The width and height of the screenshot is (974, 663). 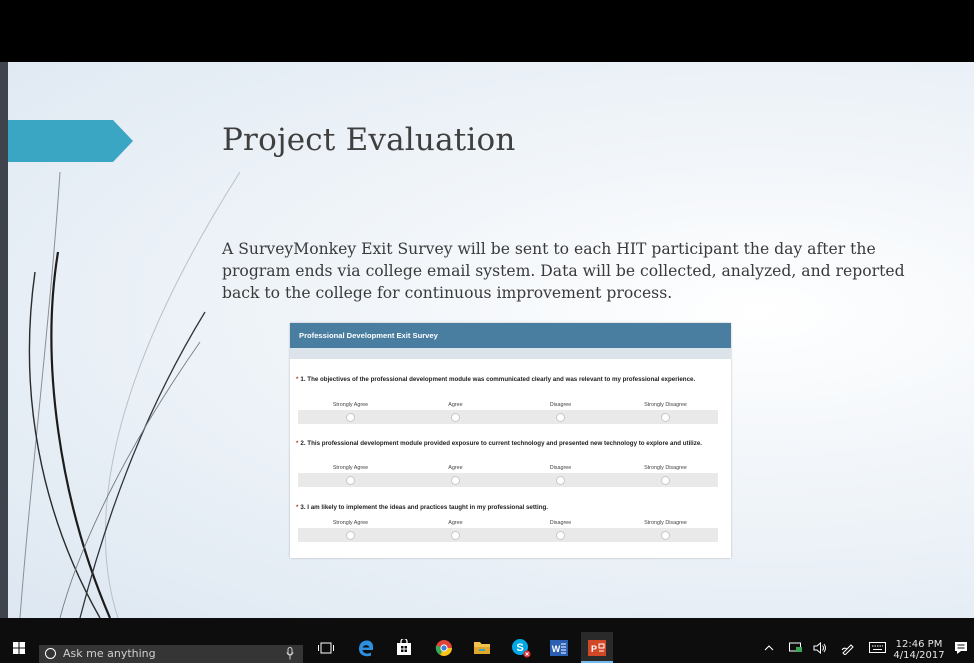 I want to click on volume-button, so click(x=820, y=647).